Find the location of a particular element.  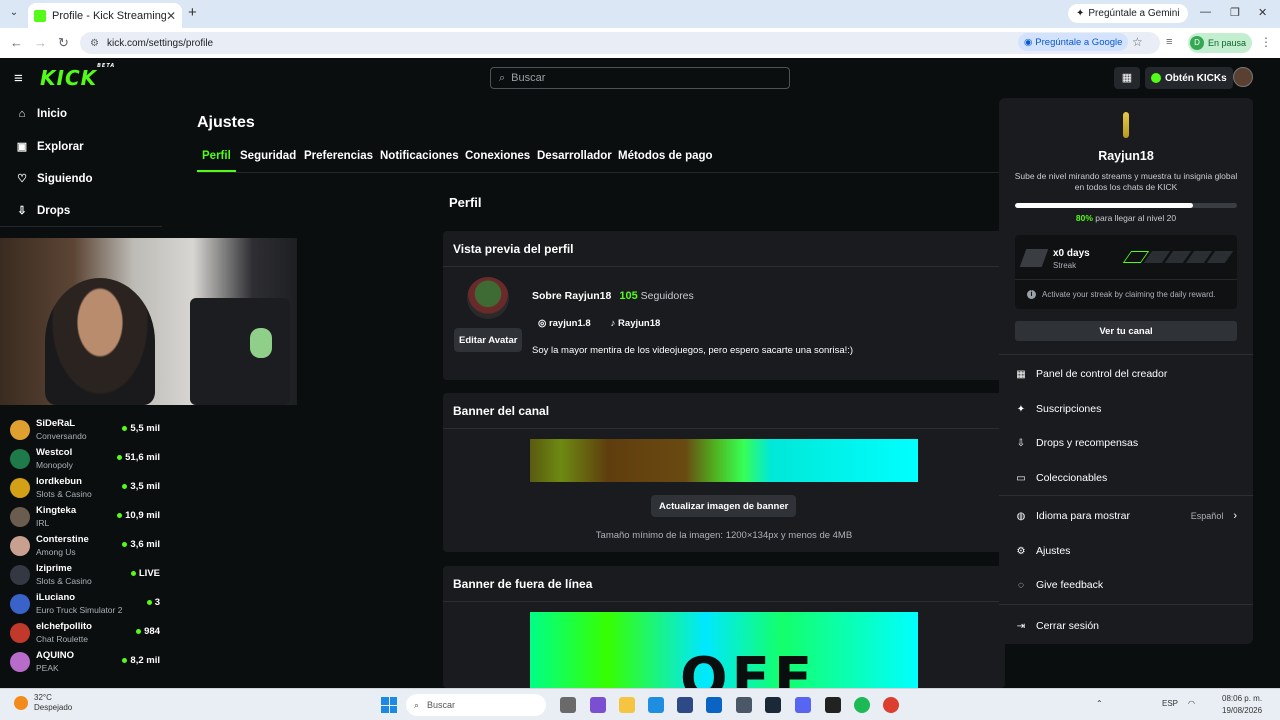

menu-item-settings: ⚙ Ajustes is located at coordinates (1126, 551).